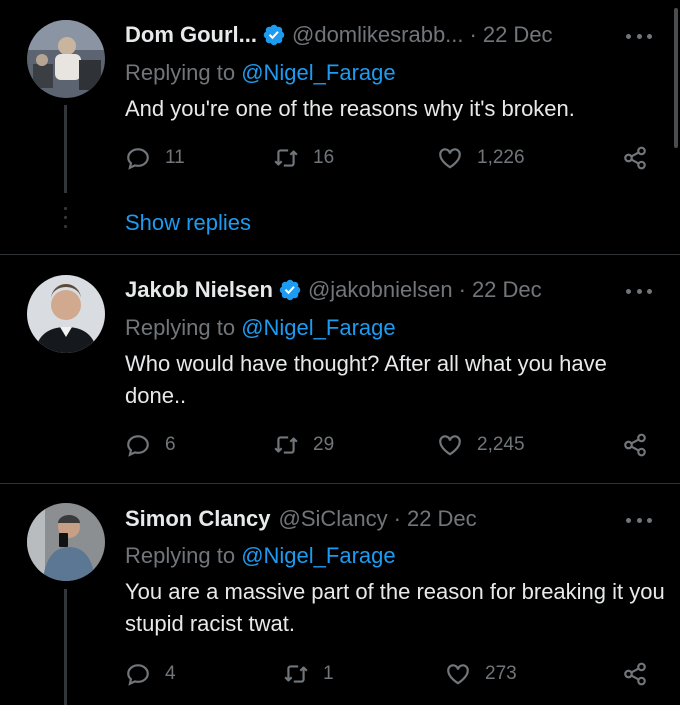 This screenshot has height=705, width=680. What do you see at coordinates (332, 519) in the screenshot?
I see `user-handle: @SiClancy` at bounding box center [332, 519].